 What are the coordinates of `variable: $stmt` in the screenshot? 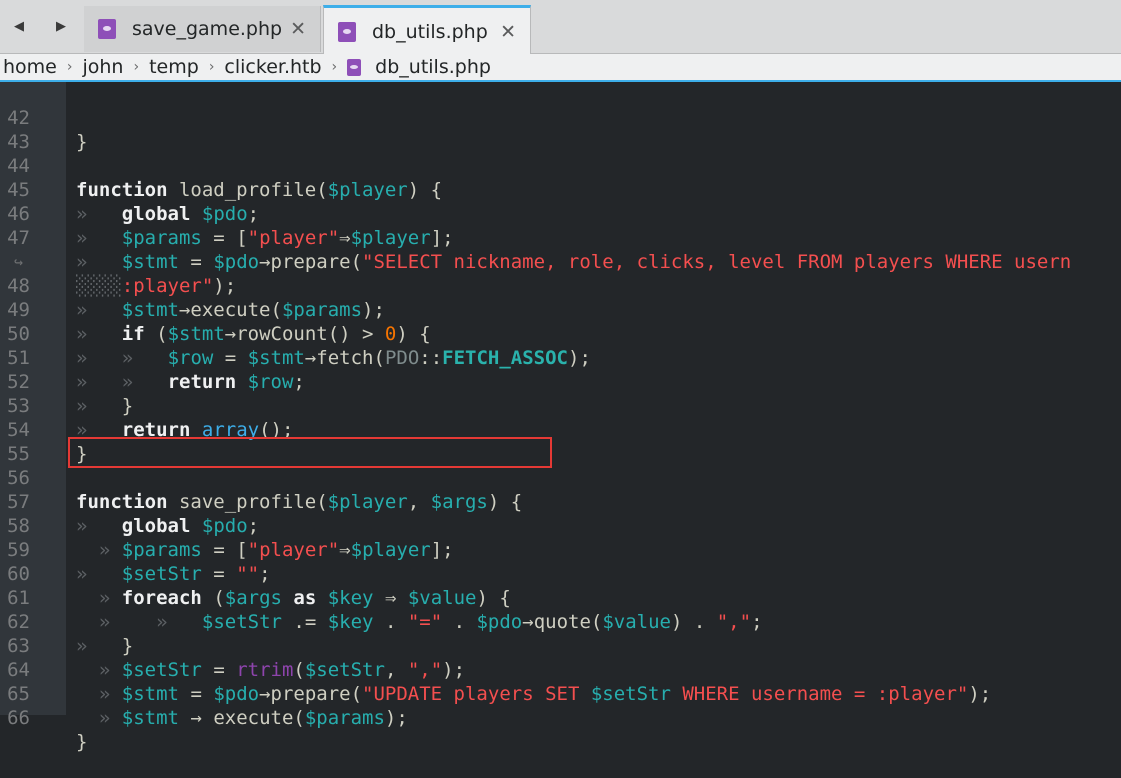 It's located at (150, 718).